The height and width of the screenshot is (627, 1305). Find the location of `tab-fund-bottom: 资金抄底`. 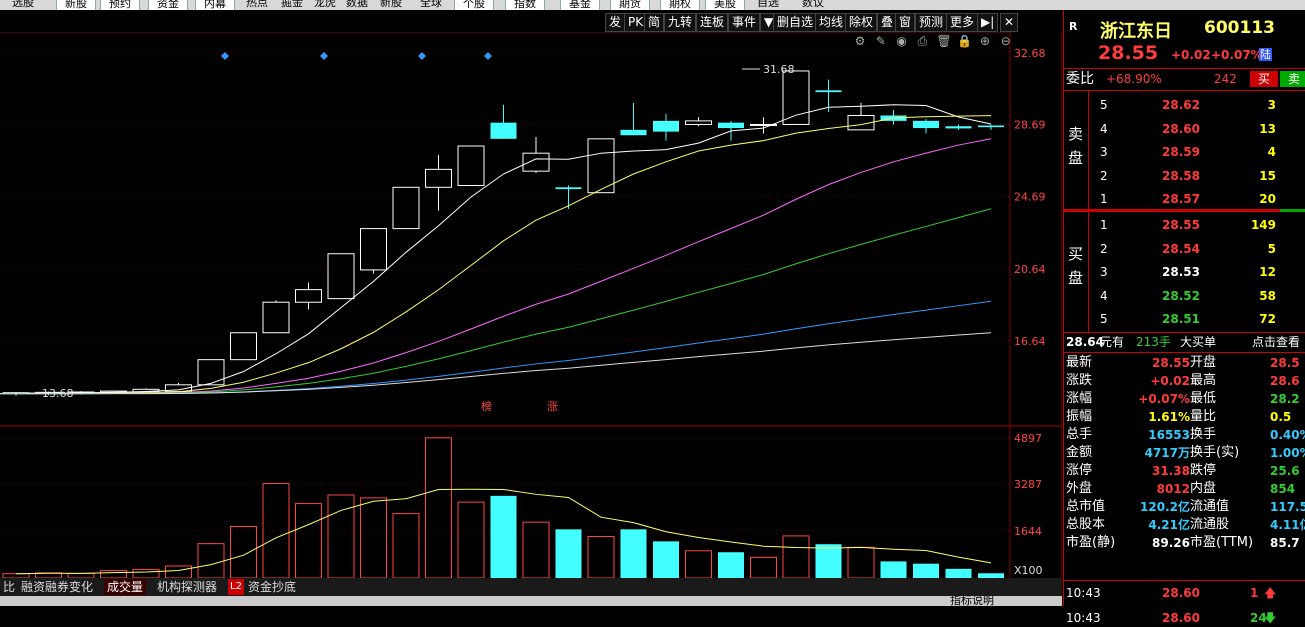

tab-fund-bottom: 资金抄底 is located at coordinates (272, 587).